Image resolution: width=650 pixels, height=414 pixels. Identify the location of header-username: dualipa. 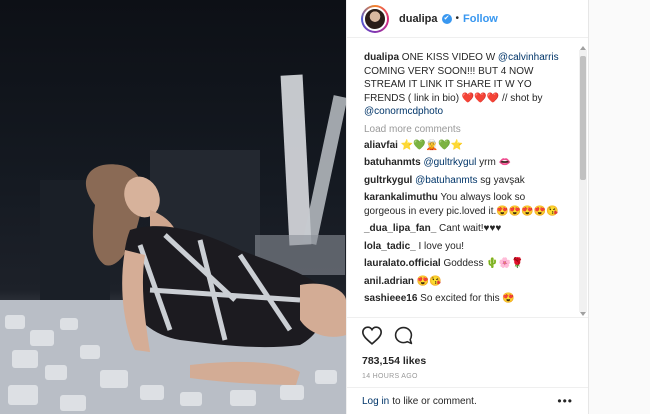
(418, 19).